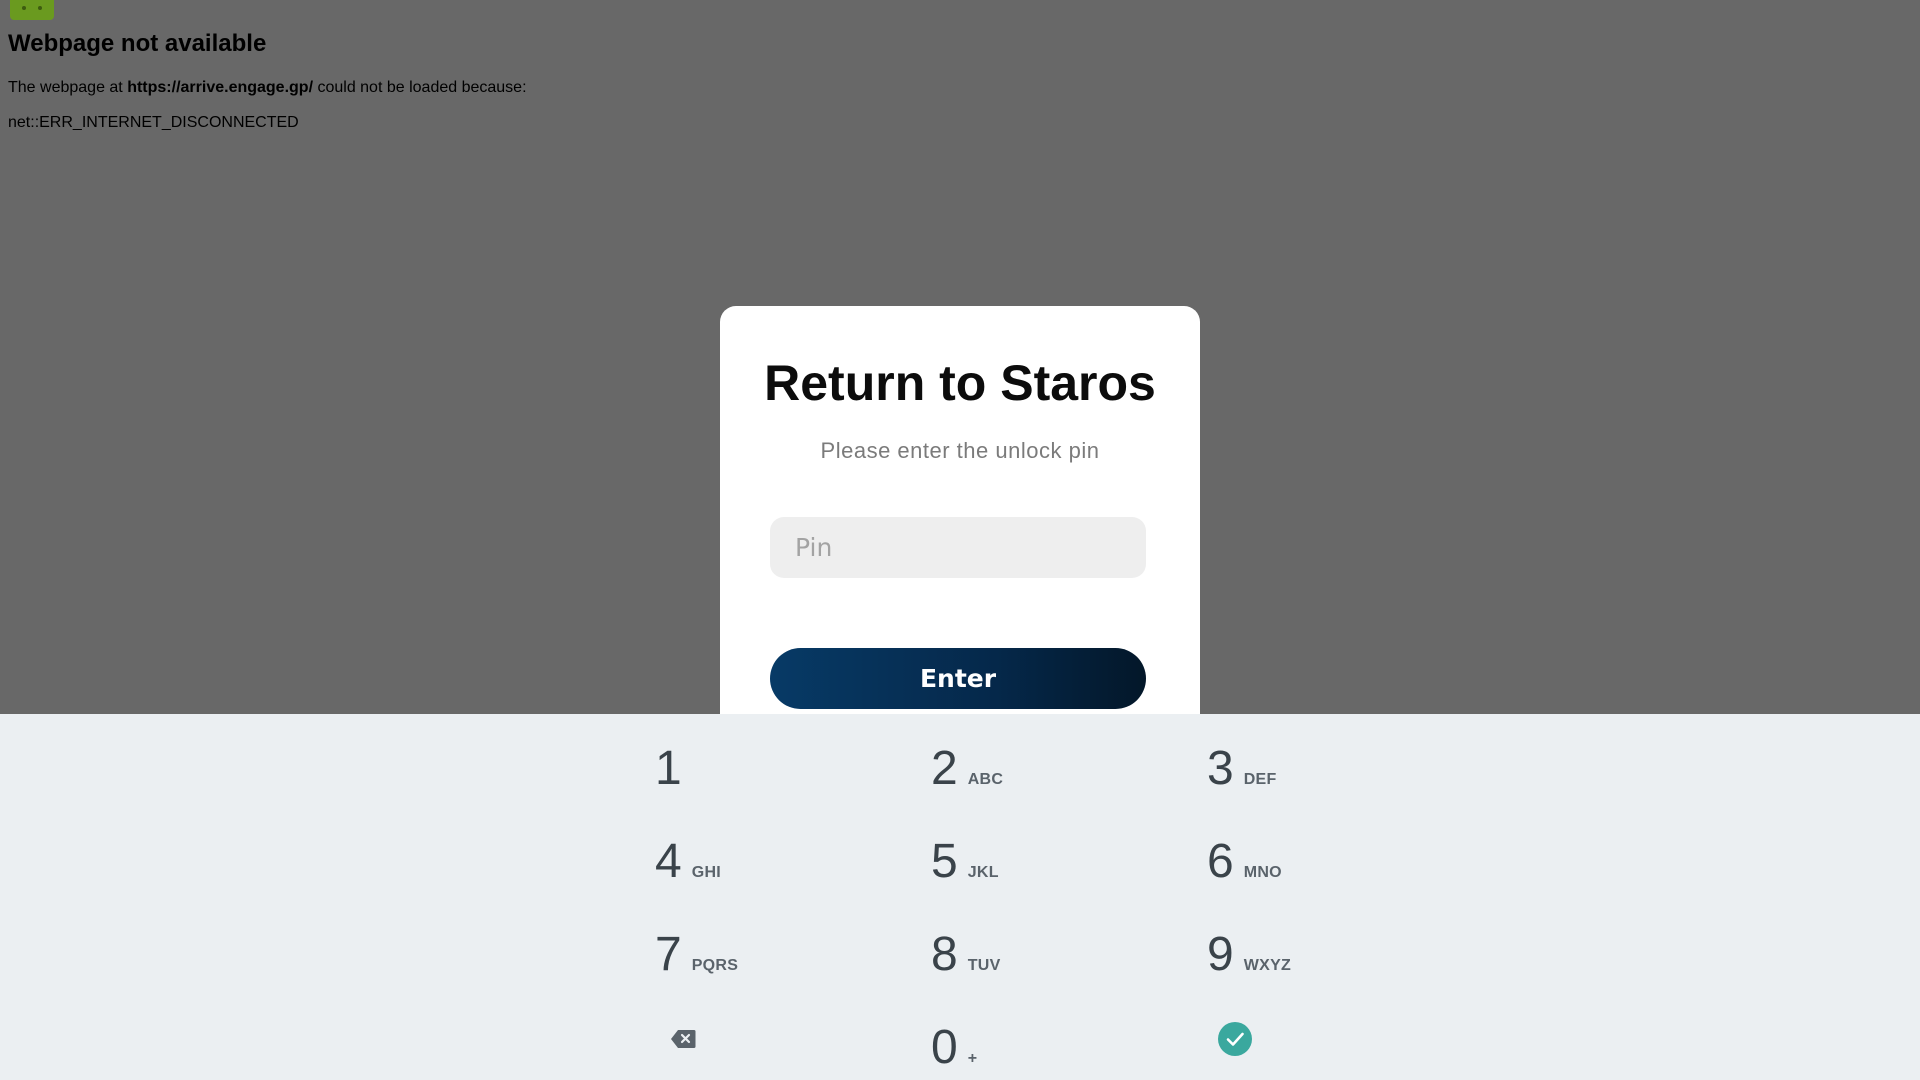 The width and height of the screenshot is (1920, 1080). What do you see at coordinates (706, 872) in the screenshot?
I see `key-letters: GHI` at bounding box center [706, 872].